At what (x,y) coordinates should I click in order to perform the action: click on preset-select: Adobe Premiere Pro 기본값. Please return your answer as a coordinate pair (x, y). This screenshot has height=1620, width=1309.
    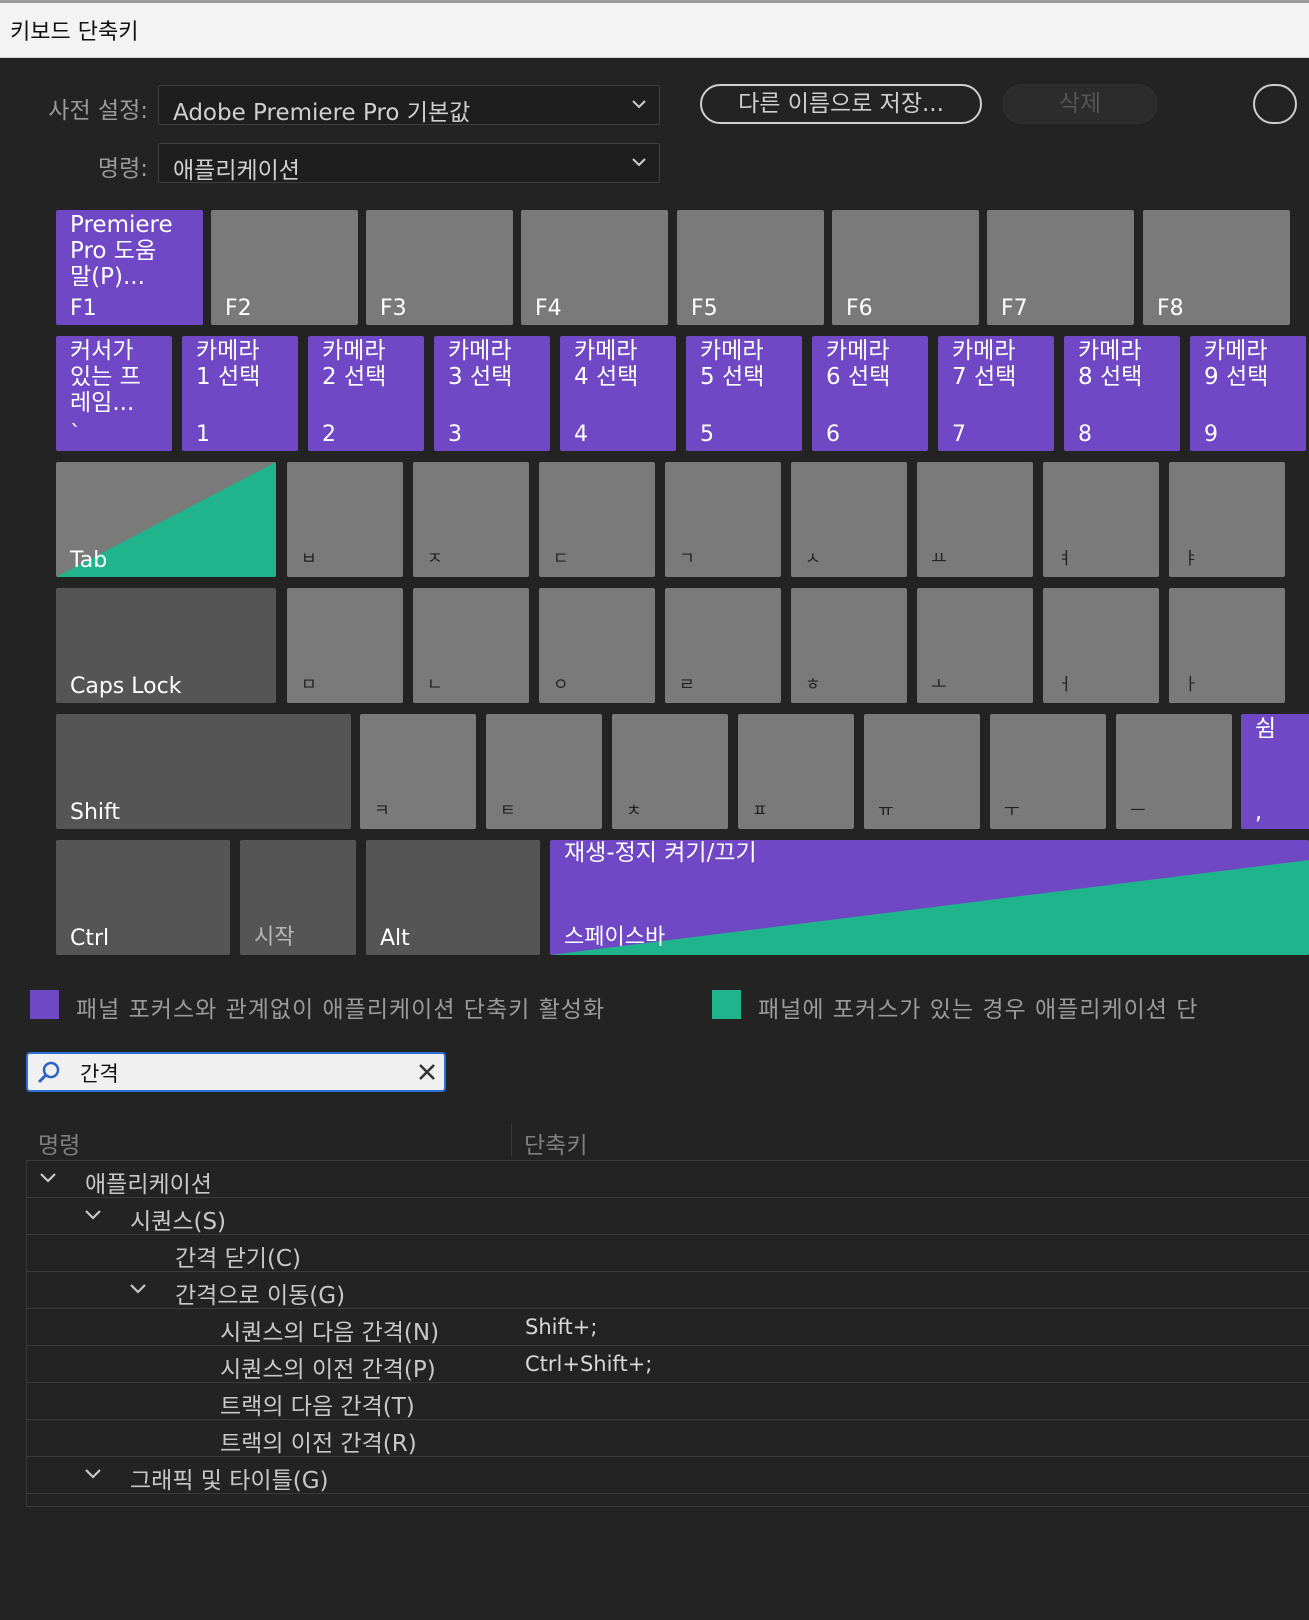
    Looking at the image, I should click on (409, 105).